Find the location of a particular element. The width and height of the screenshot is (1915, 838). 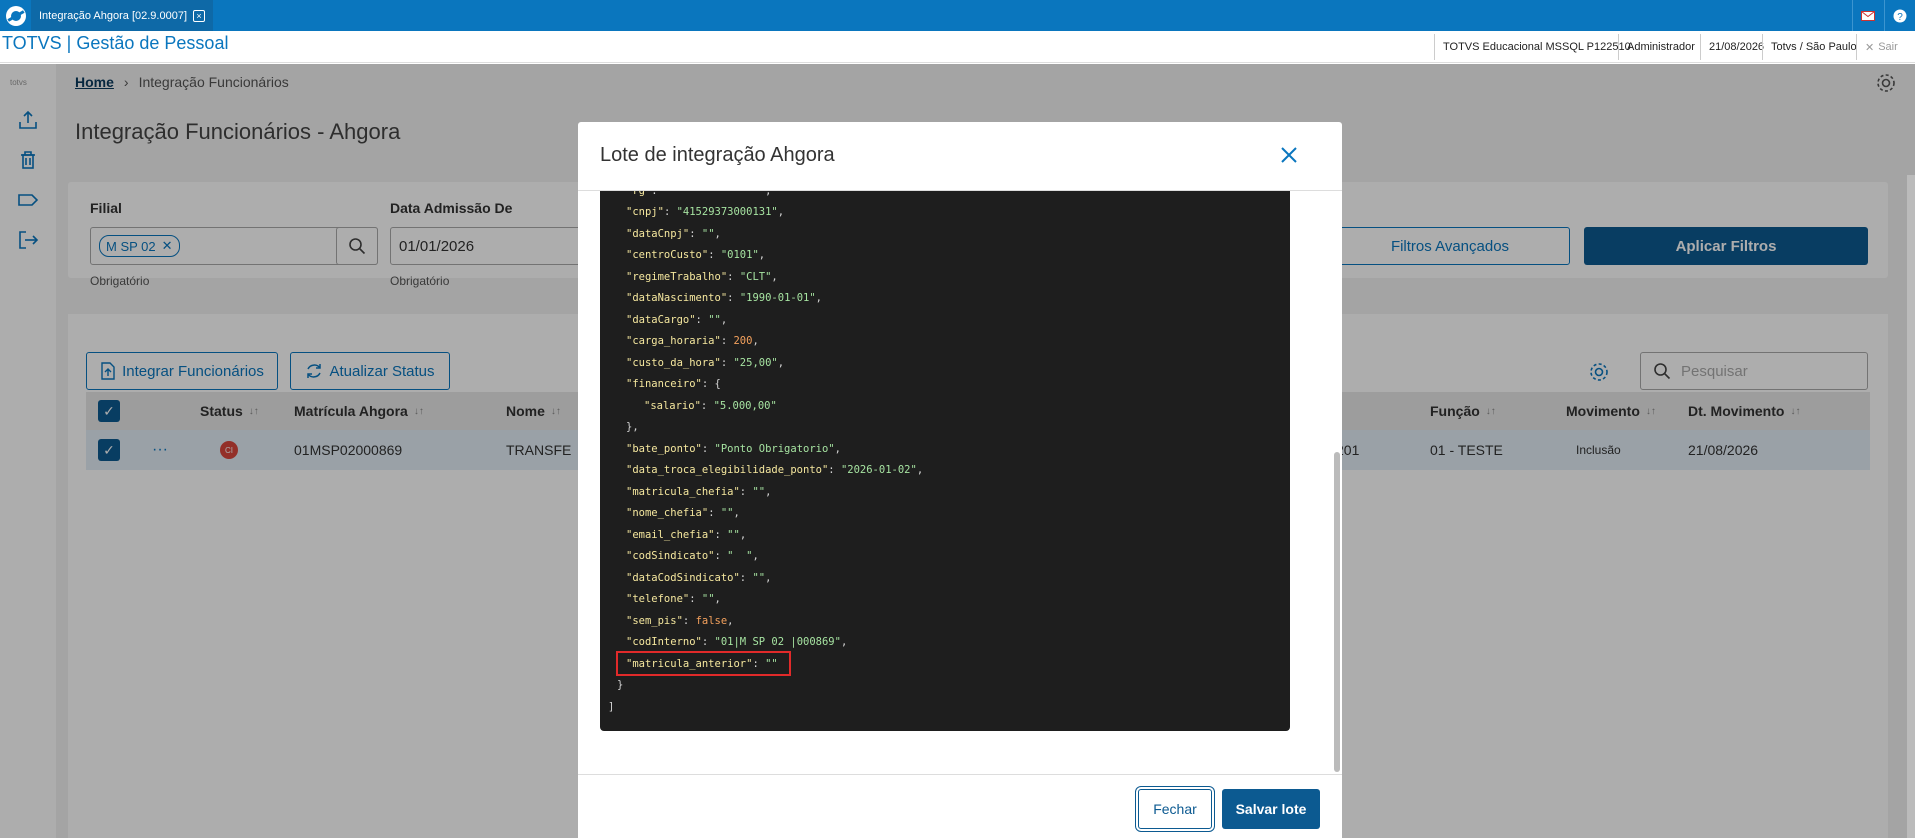

save-batch-button: Salvar lote is located at coordinates (1271, 809).